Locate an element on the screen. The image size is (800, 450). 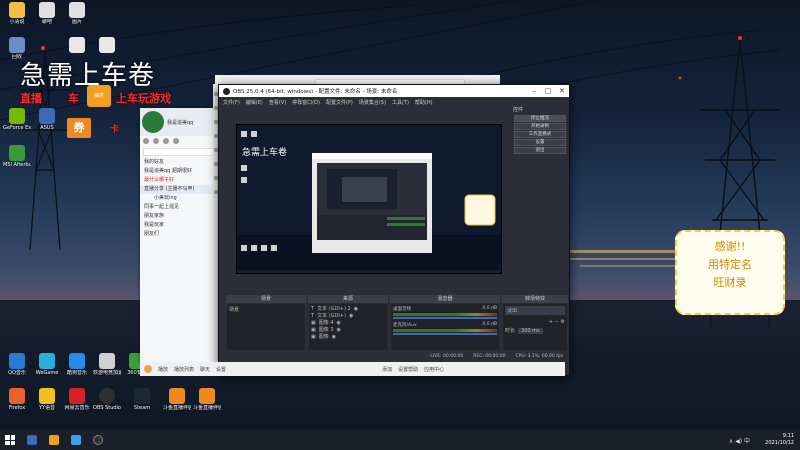
obs-preview-canvas: 急需上车卷 is located at coordinates (369, 199).